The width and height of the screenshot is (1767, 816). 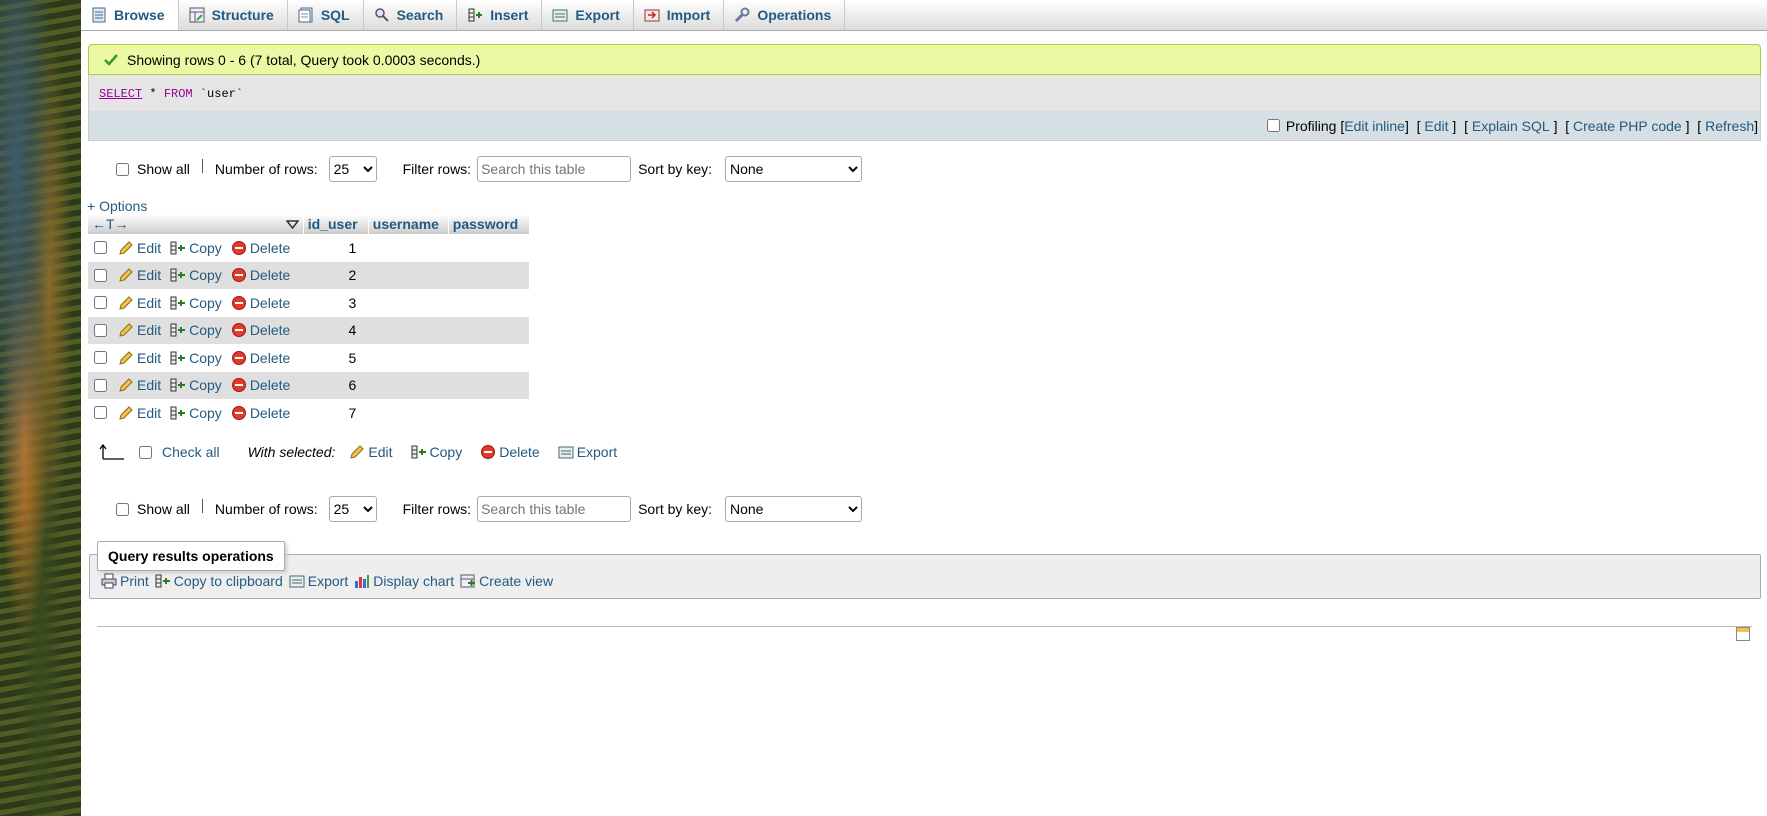 I want to click on table-row: Edit Copy Delete 4, so click(x=309, y=330).